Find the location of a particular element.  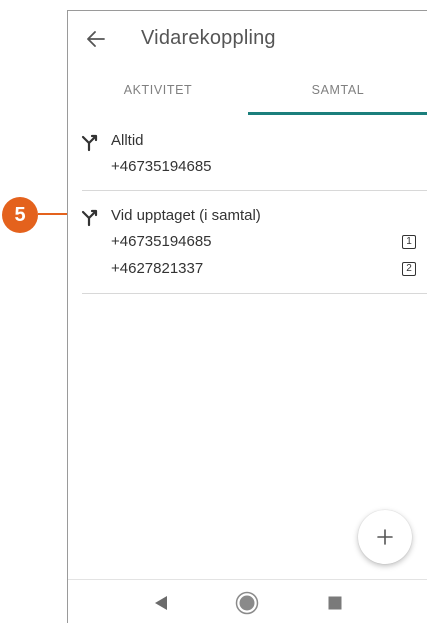

forward-number: +4627821337 is located at coordinates (157, 268).